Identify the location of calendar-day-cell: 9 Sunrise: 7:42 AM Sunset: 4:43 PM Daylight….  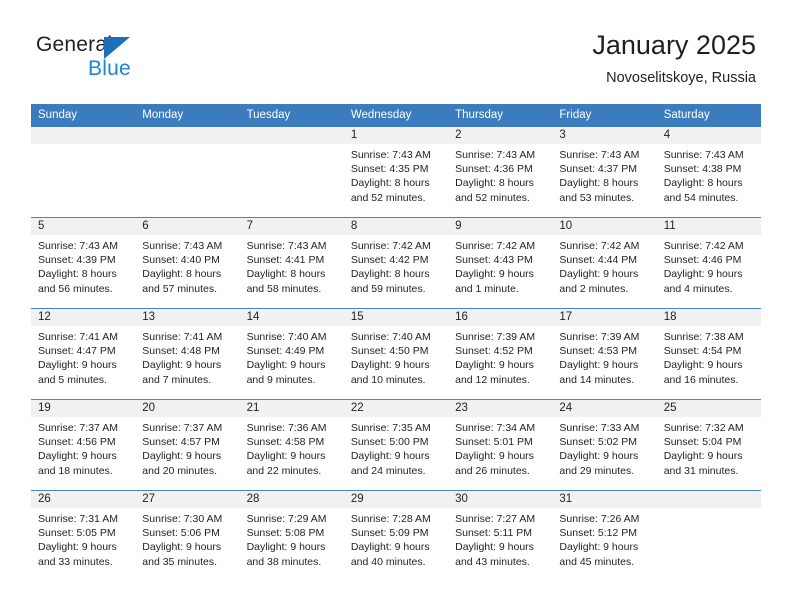
(500, 263).